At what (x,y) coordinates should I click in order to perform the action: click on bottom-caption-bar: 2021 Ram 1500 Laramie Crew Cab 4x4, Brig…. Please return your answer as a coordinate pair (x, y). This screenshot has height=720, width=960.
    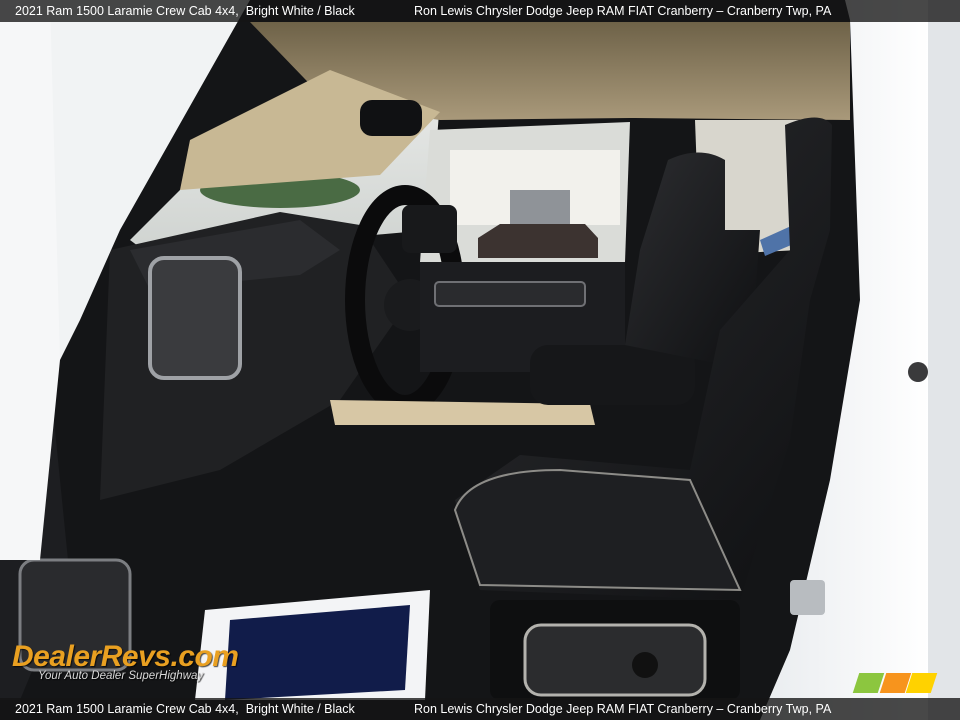
    Looking at the image, I should click on (480, 709).